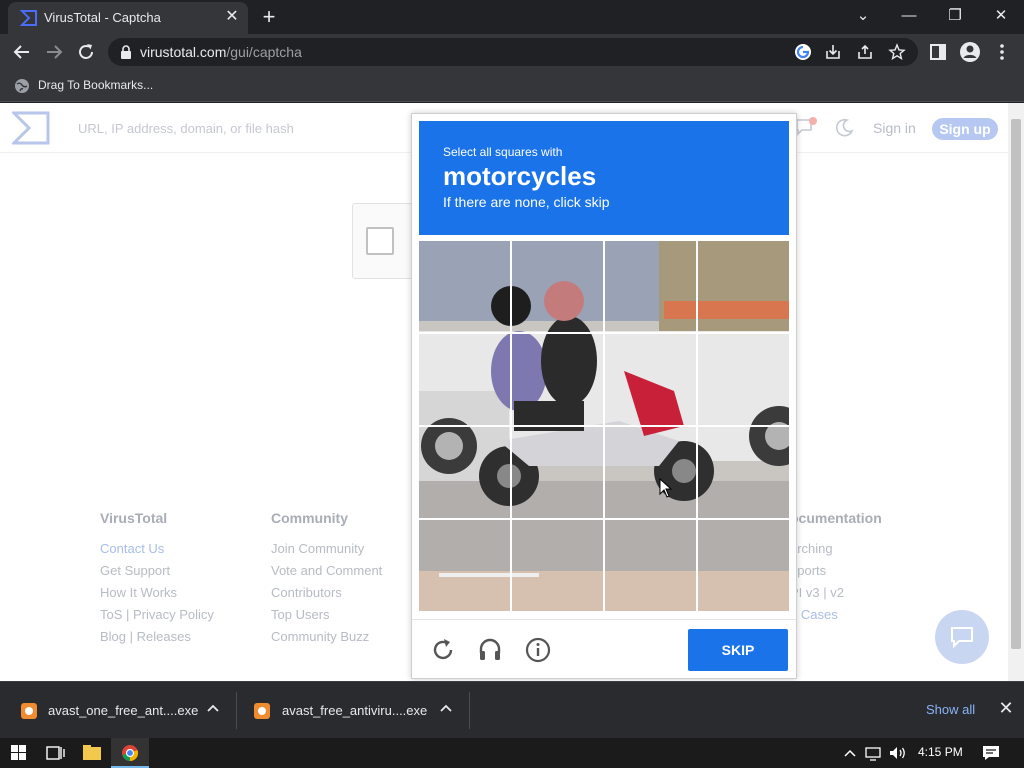  Describe the element at coordinates (940, 752) in the screenshot. I see `taskbar-clock: 4:15 PM` at that location.